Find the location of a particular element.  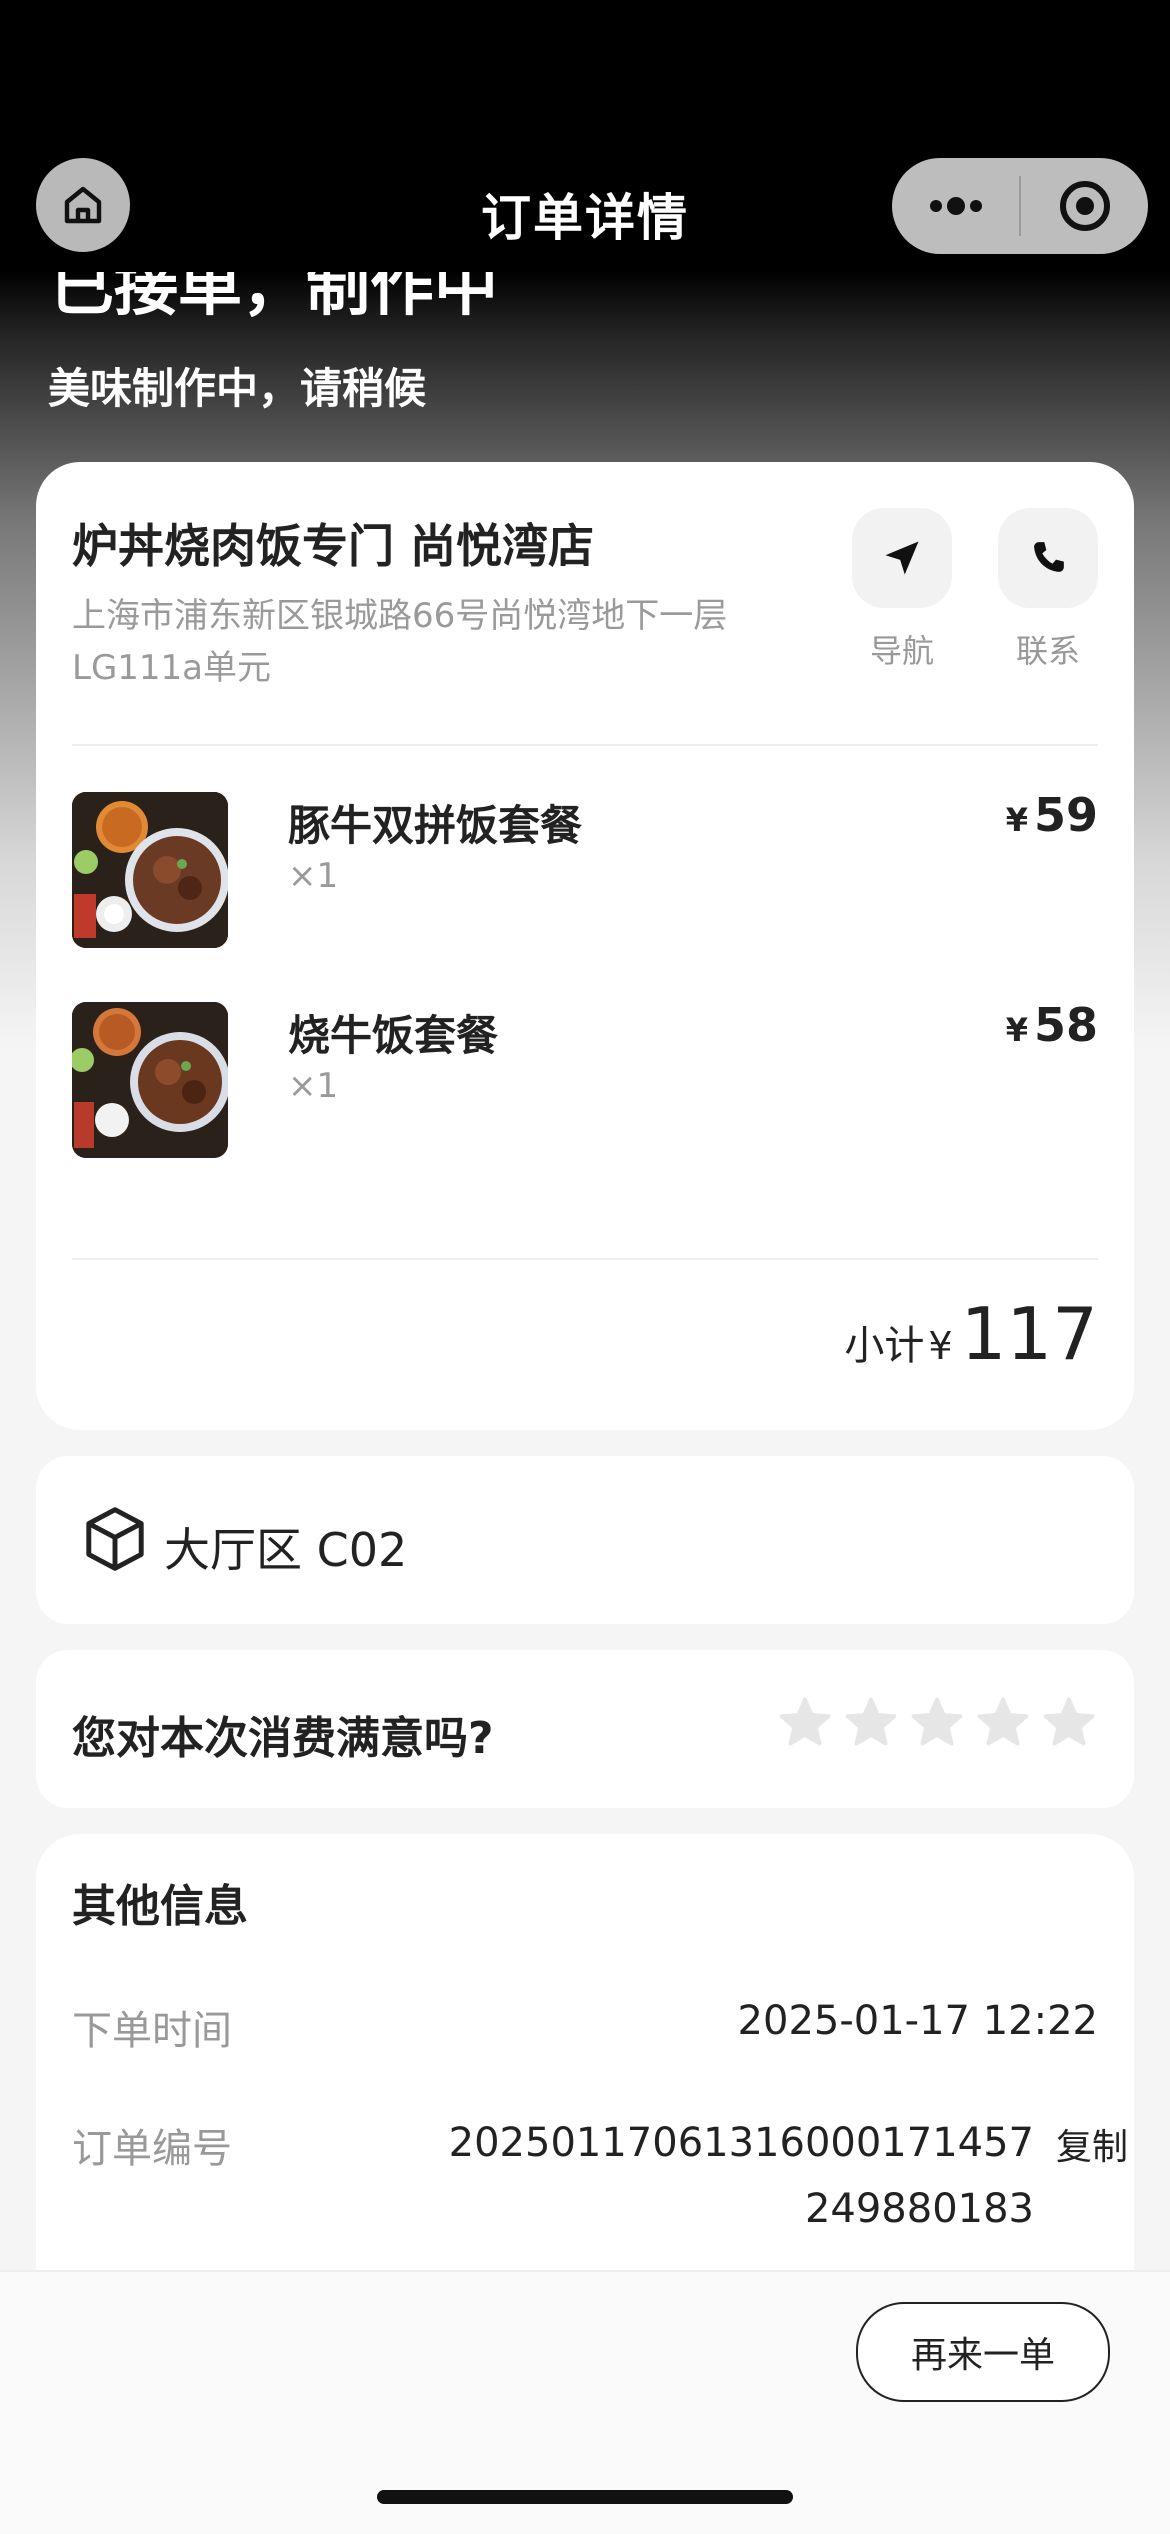

navigate-button: 导航 is located at coordinates (902, 590).